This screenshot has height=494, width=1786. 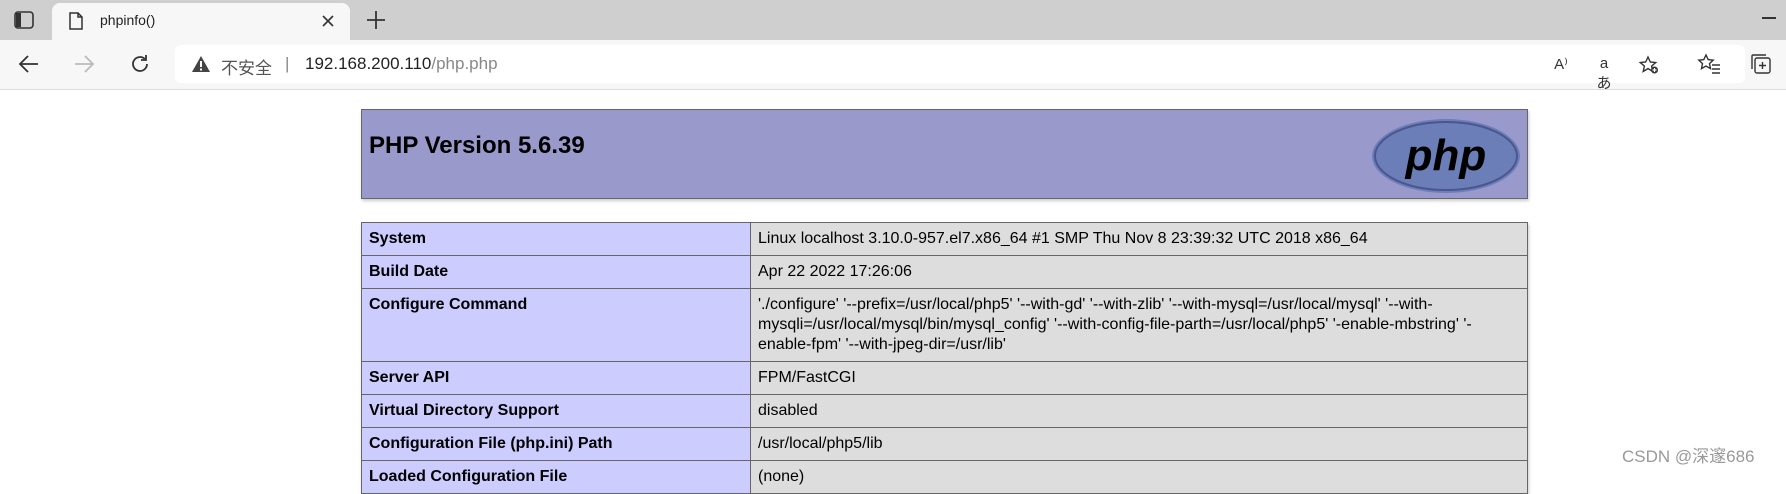 I want to click on close-icon, so click(x=328, y=21).